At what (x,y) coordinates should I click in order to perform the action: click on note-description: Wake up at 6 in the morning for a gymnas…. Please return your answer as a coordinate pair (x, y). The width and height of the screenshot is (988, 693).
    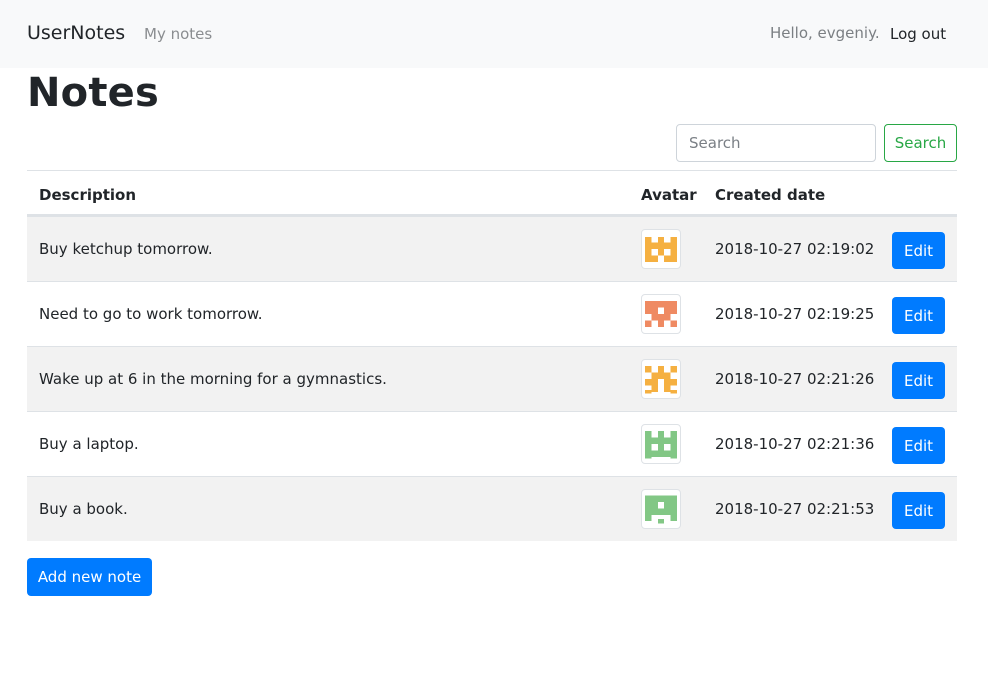
    Looking at the image, I should click on (213, 379).